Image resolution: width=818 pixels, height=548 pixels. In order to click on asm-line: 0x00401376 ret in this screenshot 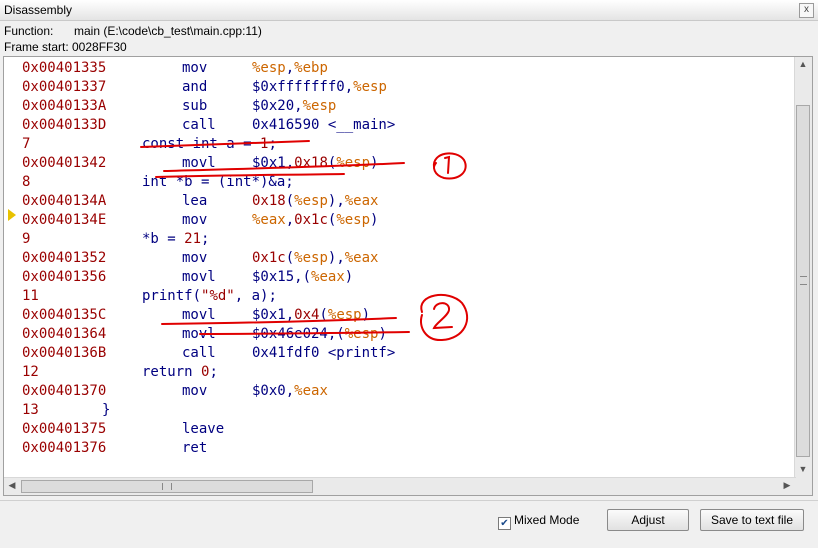, I will do `click(409, 448)`.